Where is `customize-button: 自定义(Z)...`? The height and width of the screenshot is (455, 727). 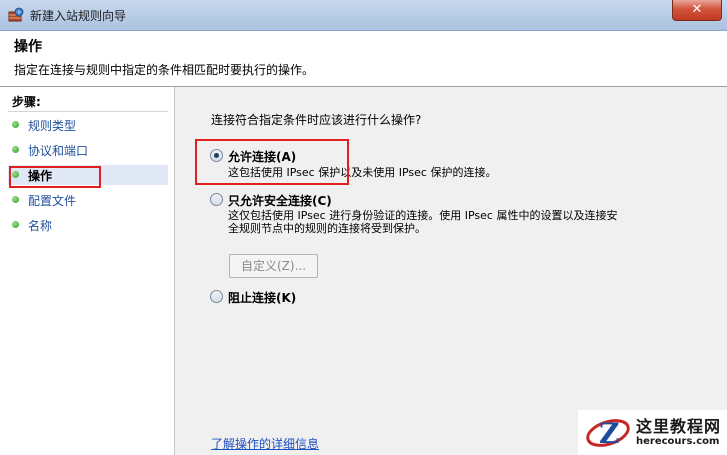
customize-button: 自定义(Z)... is located at coordinates (273, 266).